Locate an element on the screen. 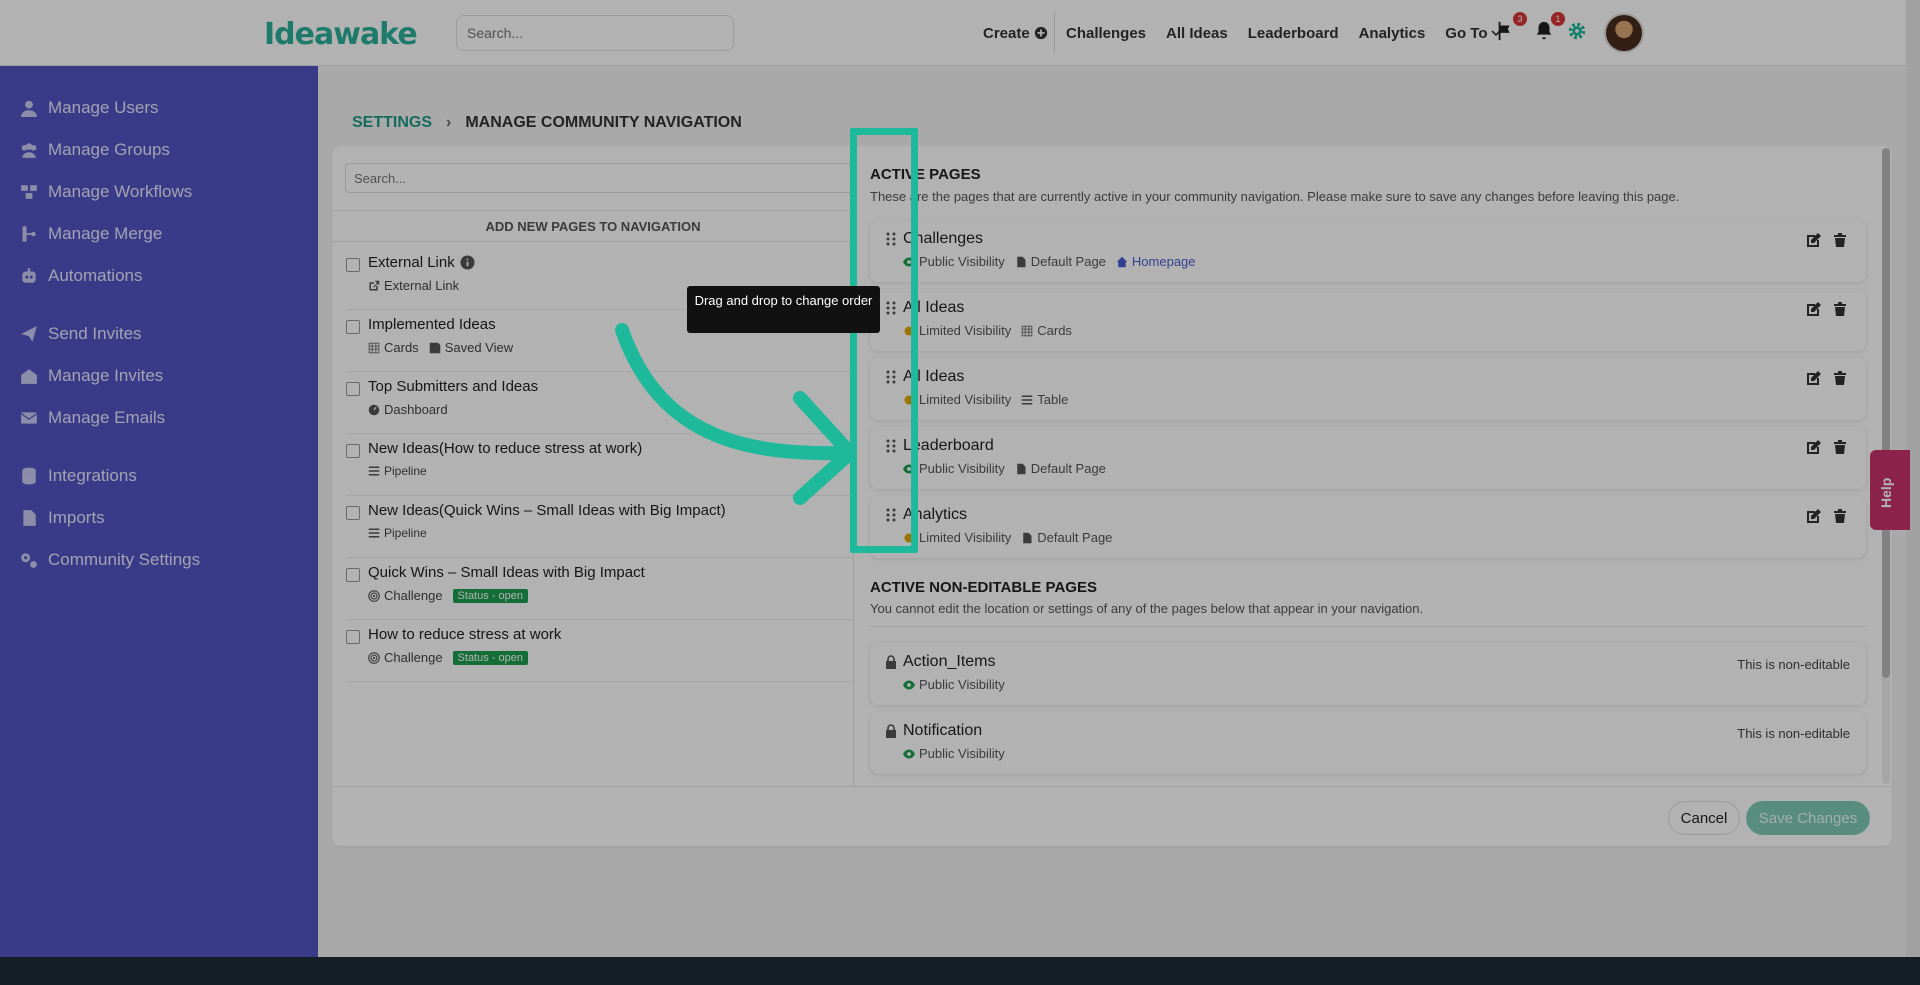 The height and width of the screenshot is (985, 1920). nav-leaderboard: Leaderboard is located at coordinates (1293, 33).